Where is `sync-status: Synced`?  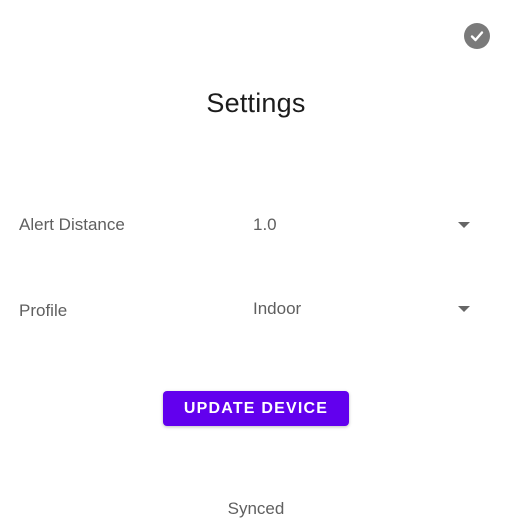
sync-status: Synced is located at coordinates (256, 508).